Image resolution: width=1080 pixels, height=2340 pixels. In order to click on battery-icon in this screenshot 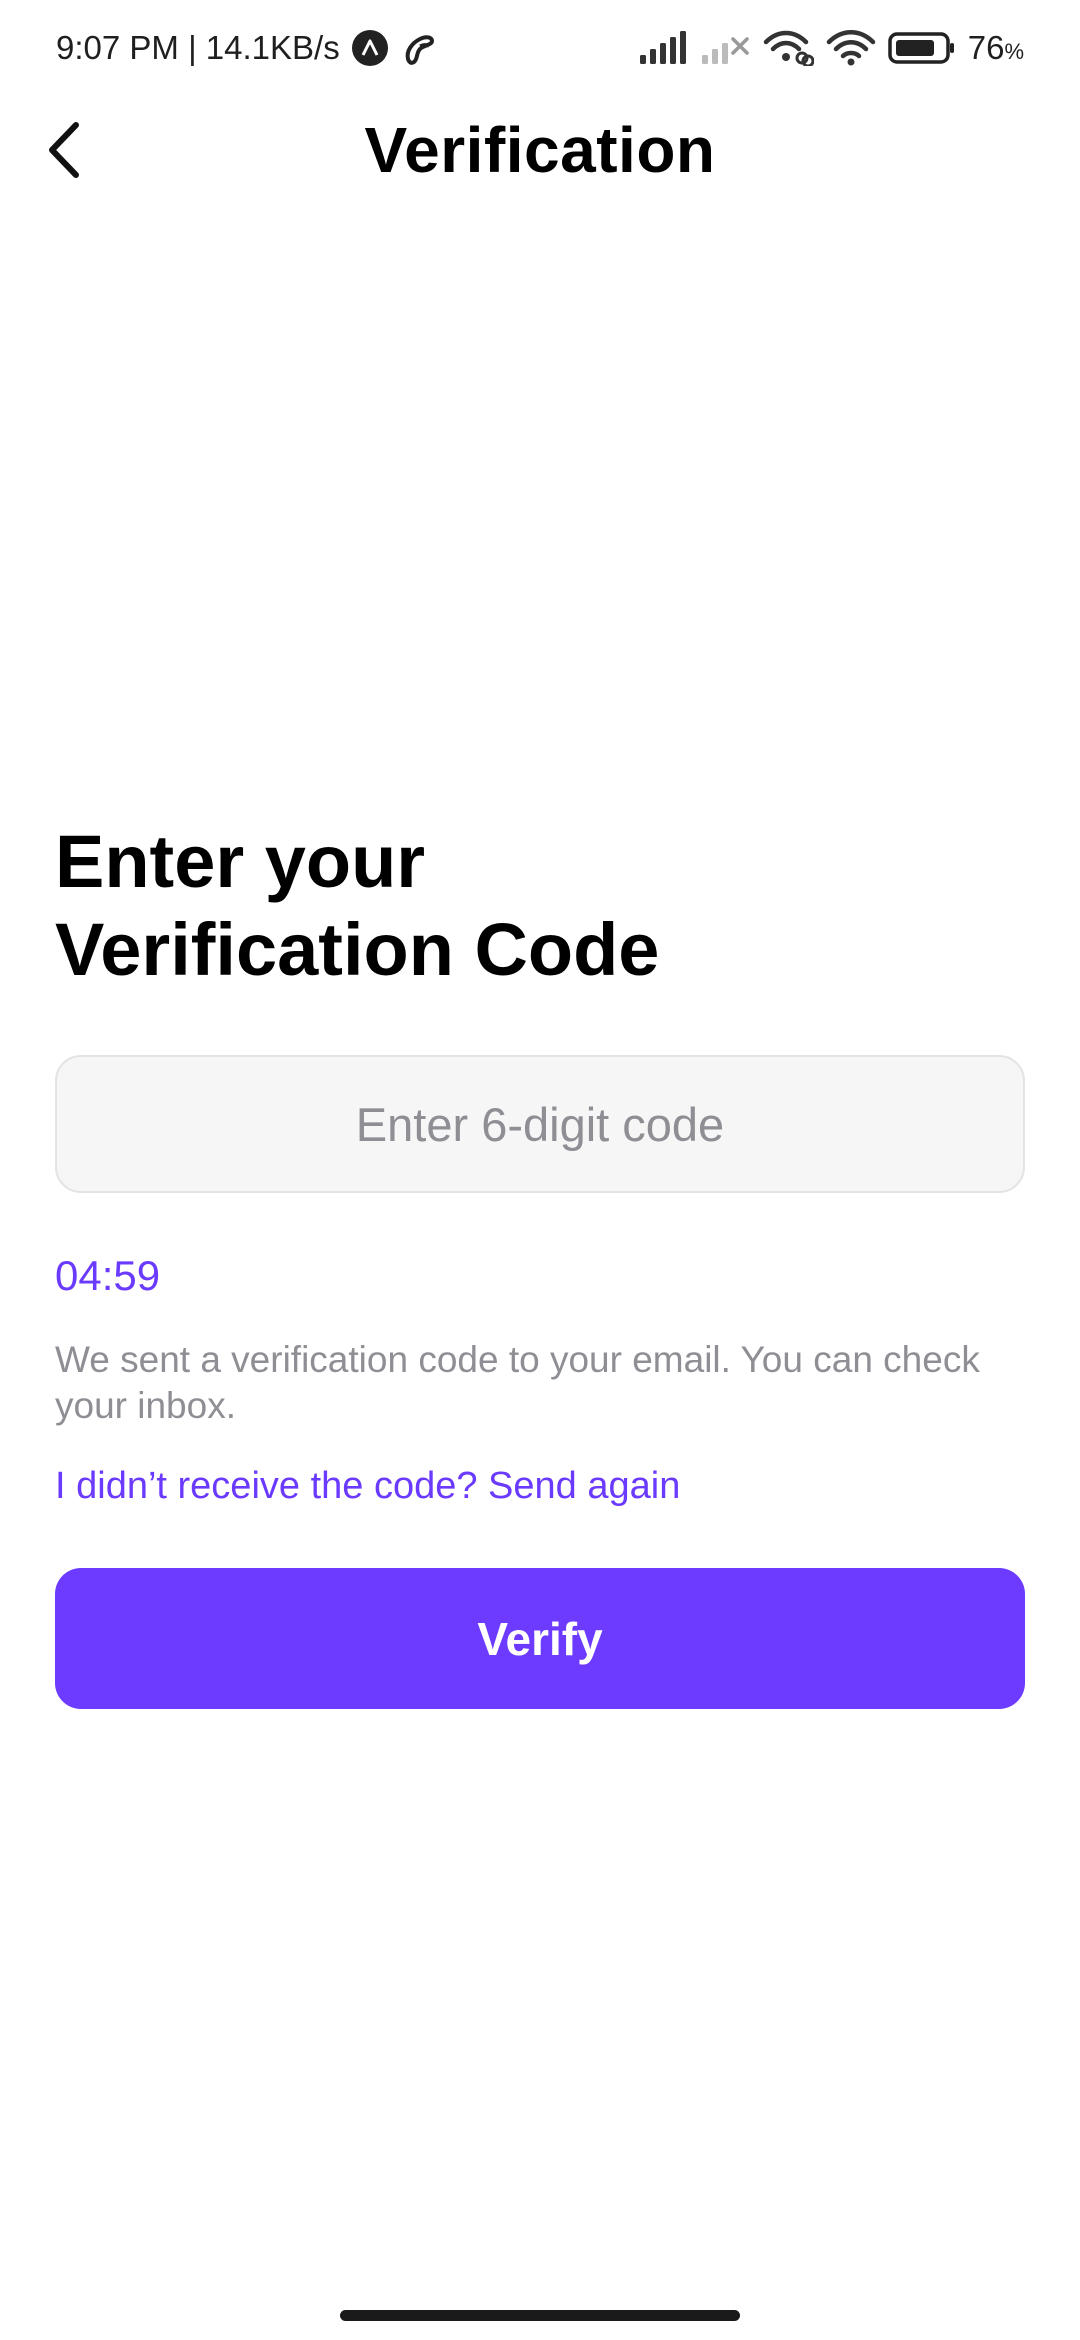, I will do `click(921, 48)`.